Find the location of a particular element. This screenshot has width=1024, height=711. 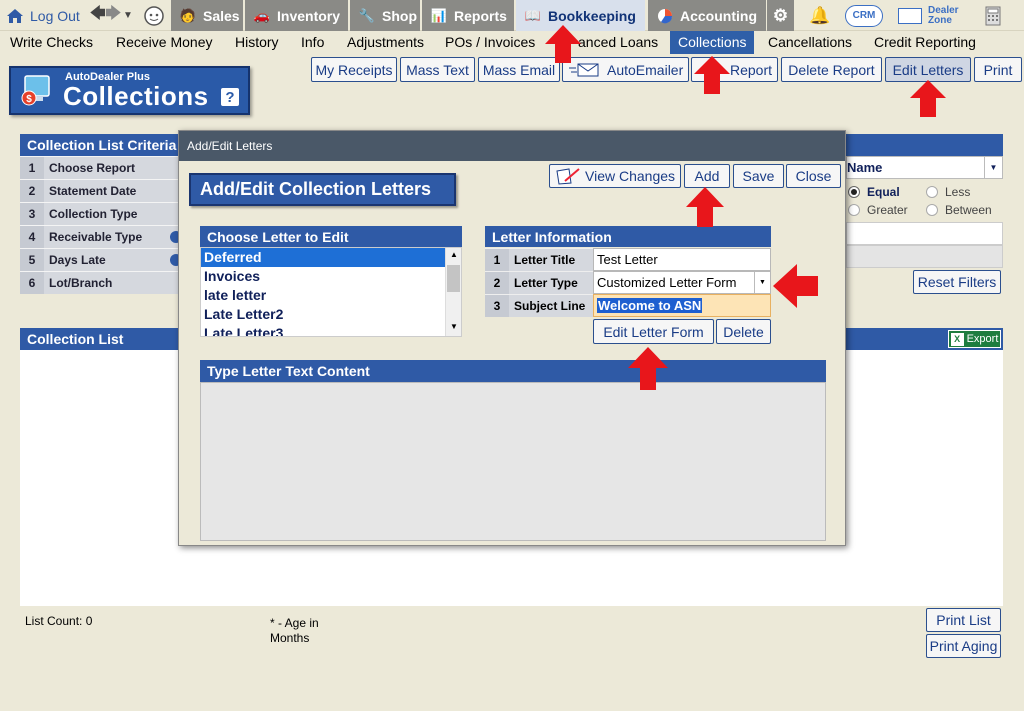

arrow-left-icon is located at coordinates (795, 286).